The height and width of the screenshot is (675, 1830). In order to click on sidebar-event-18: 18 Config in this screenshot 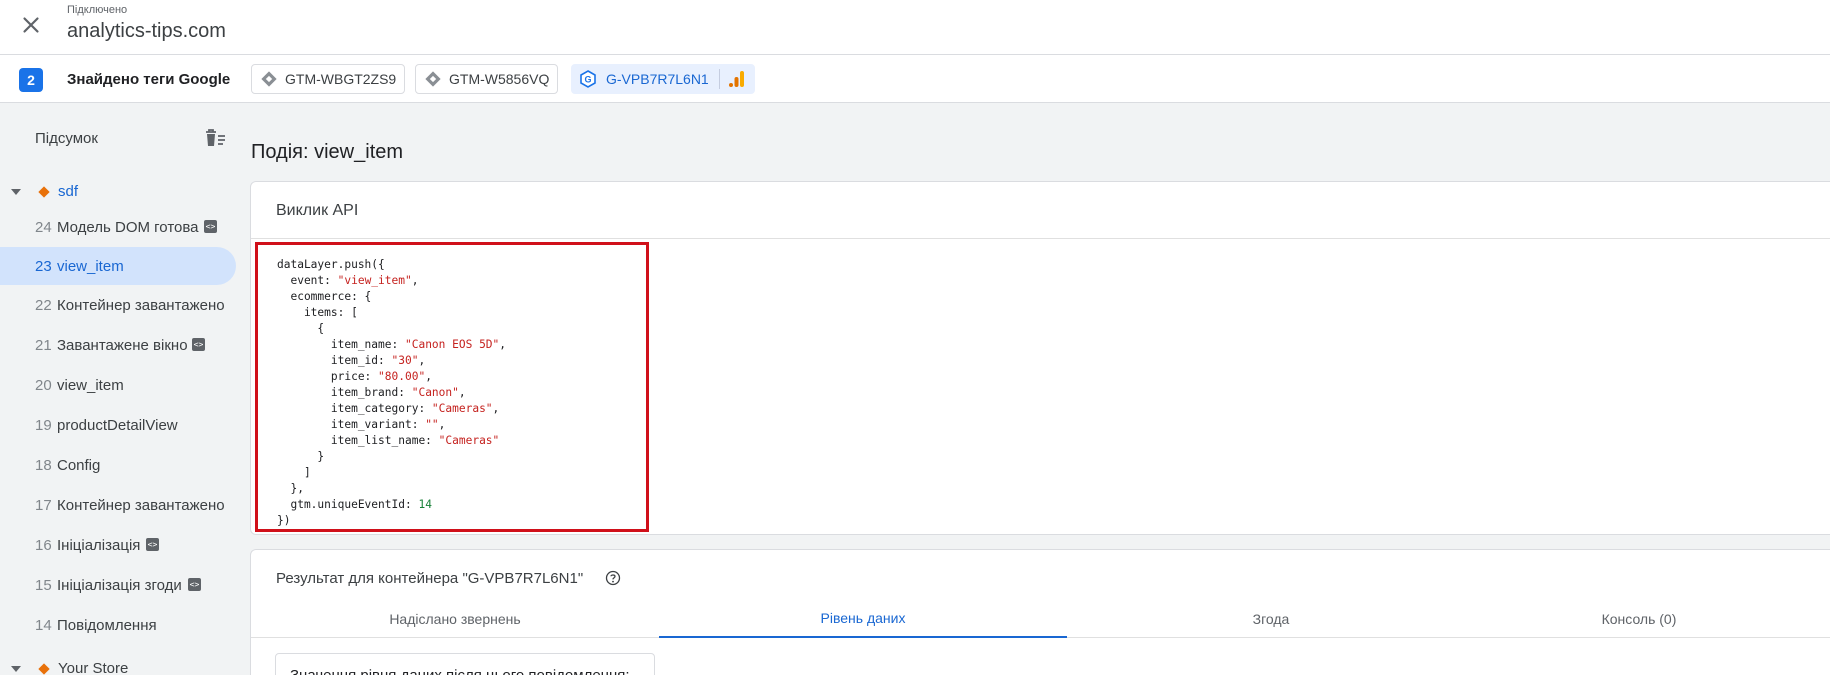, I will do `click(118, 465)`.